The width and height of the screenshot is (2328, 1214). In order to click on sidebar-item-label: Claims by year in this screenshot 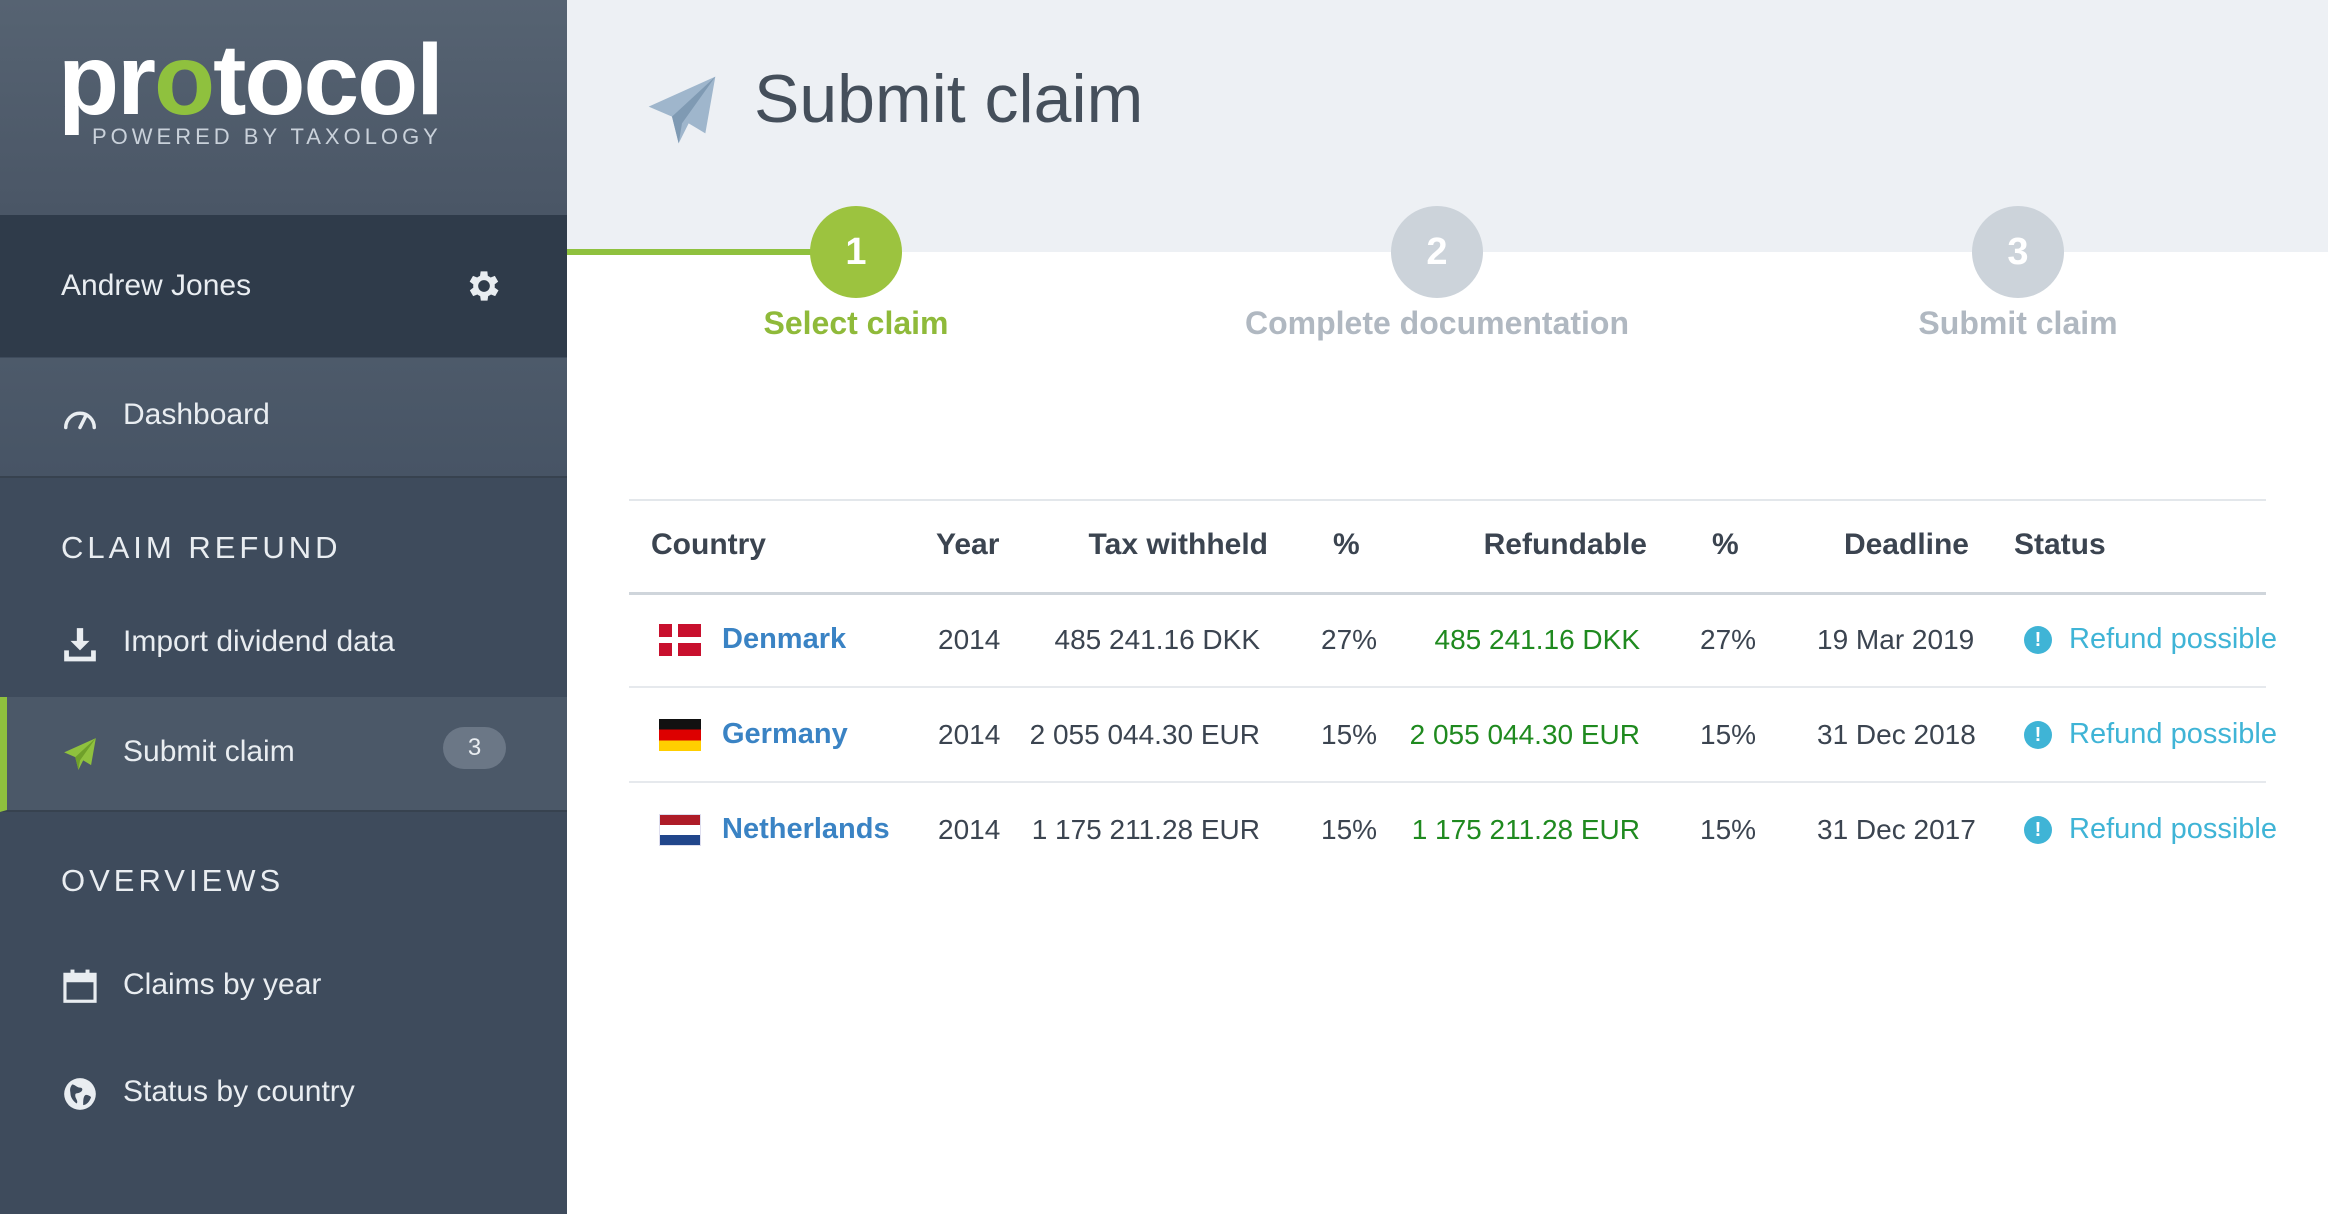, I will do `click(222, 984)`.